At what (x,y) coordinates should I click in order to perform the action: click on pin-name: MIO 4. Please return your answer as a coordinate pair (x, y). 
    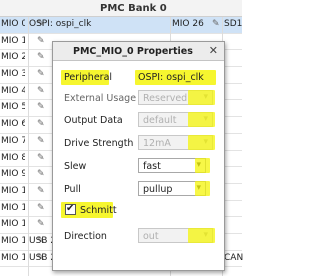
    Looking at the image, I should click on (13, 90).